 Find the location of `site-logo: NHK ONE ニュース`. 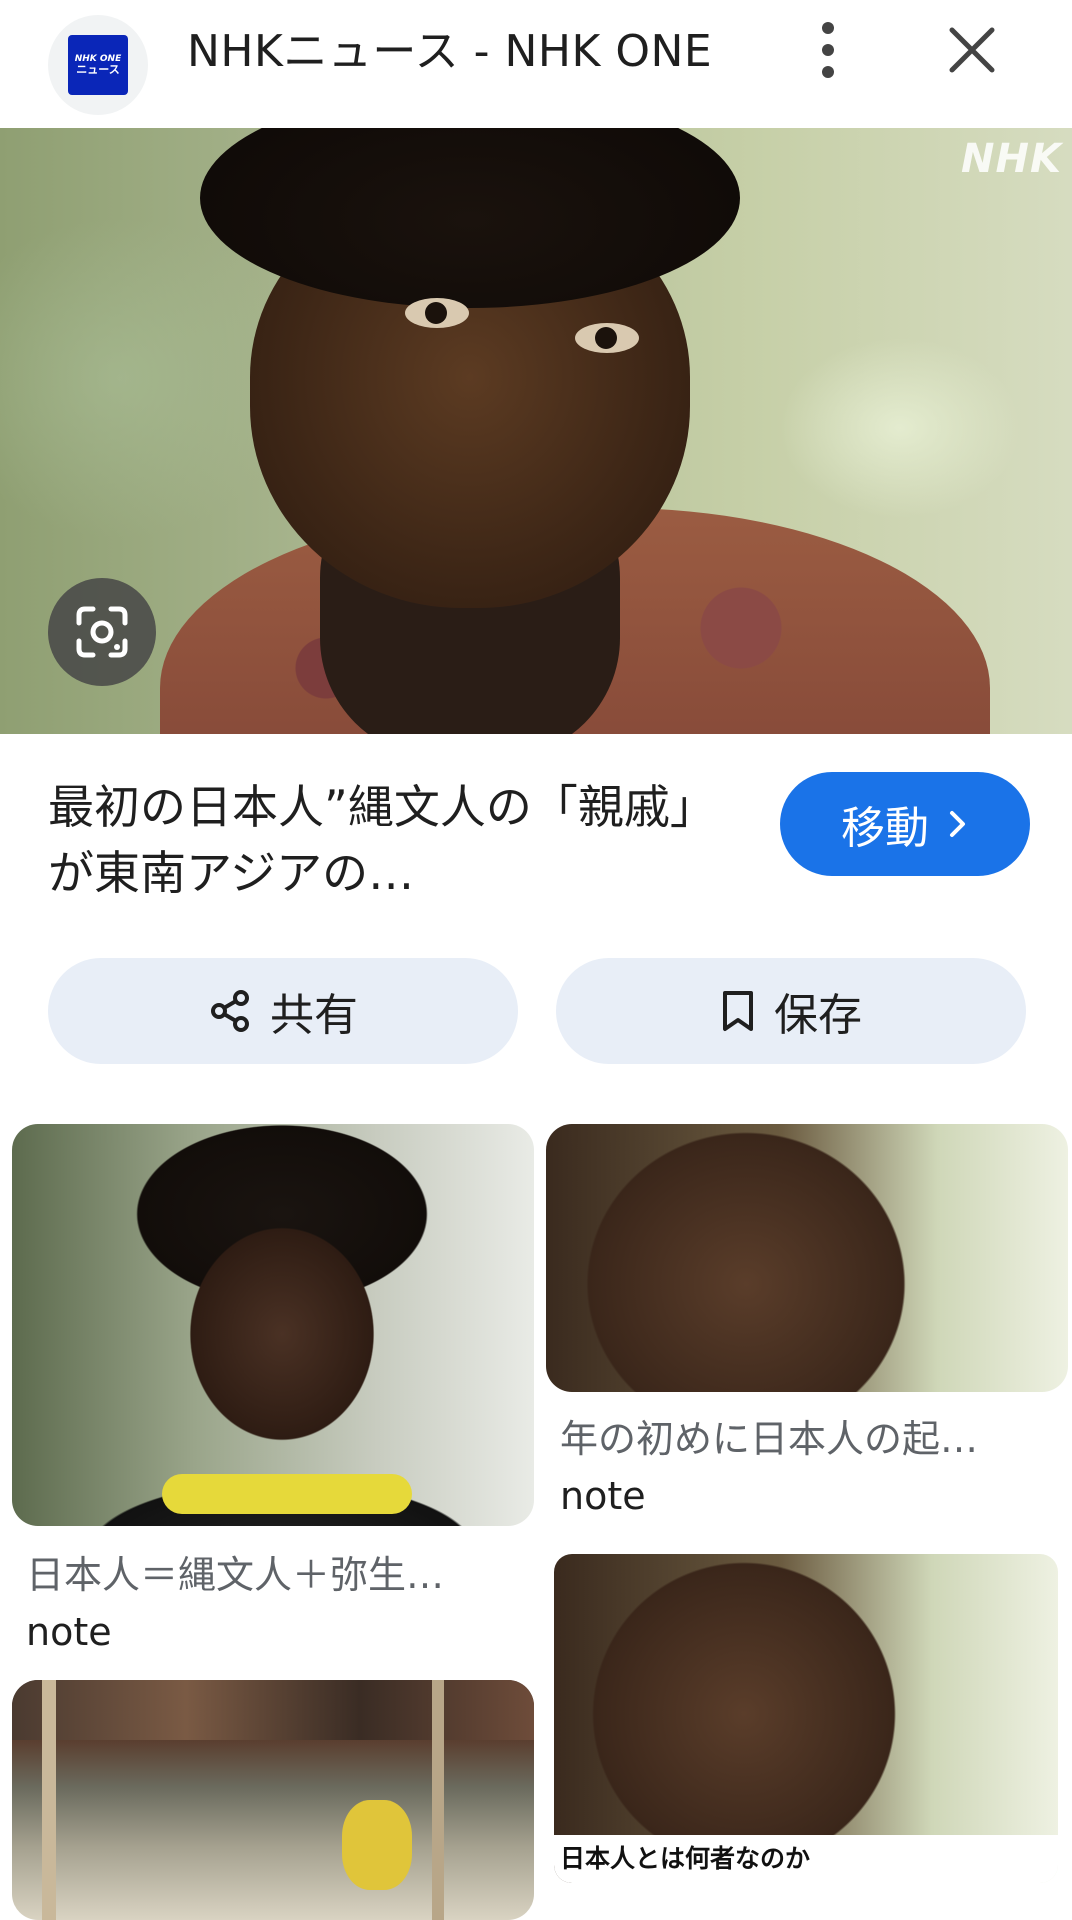

site-logo: NHK ONE ニュース is located at coordinates (98, 65).